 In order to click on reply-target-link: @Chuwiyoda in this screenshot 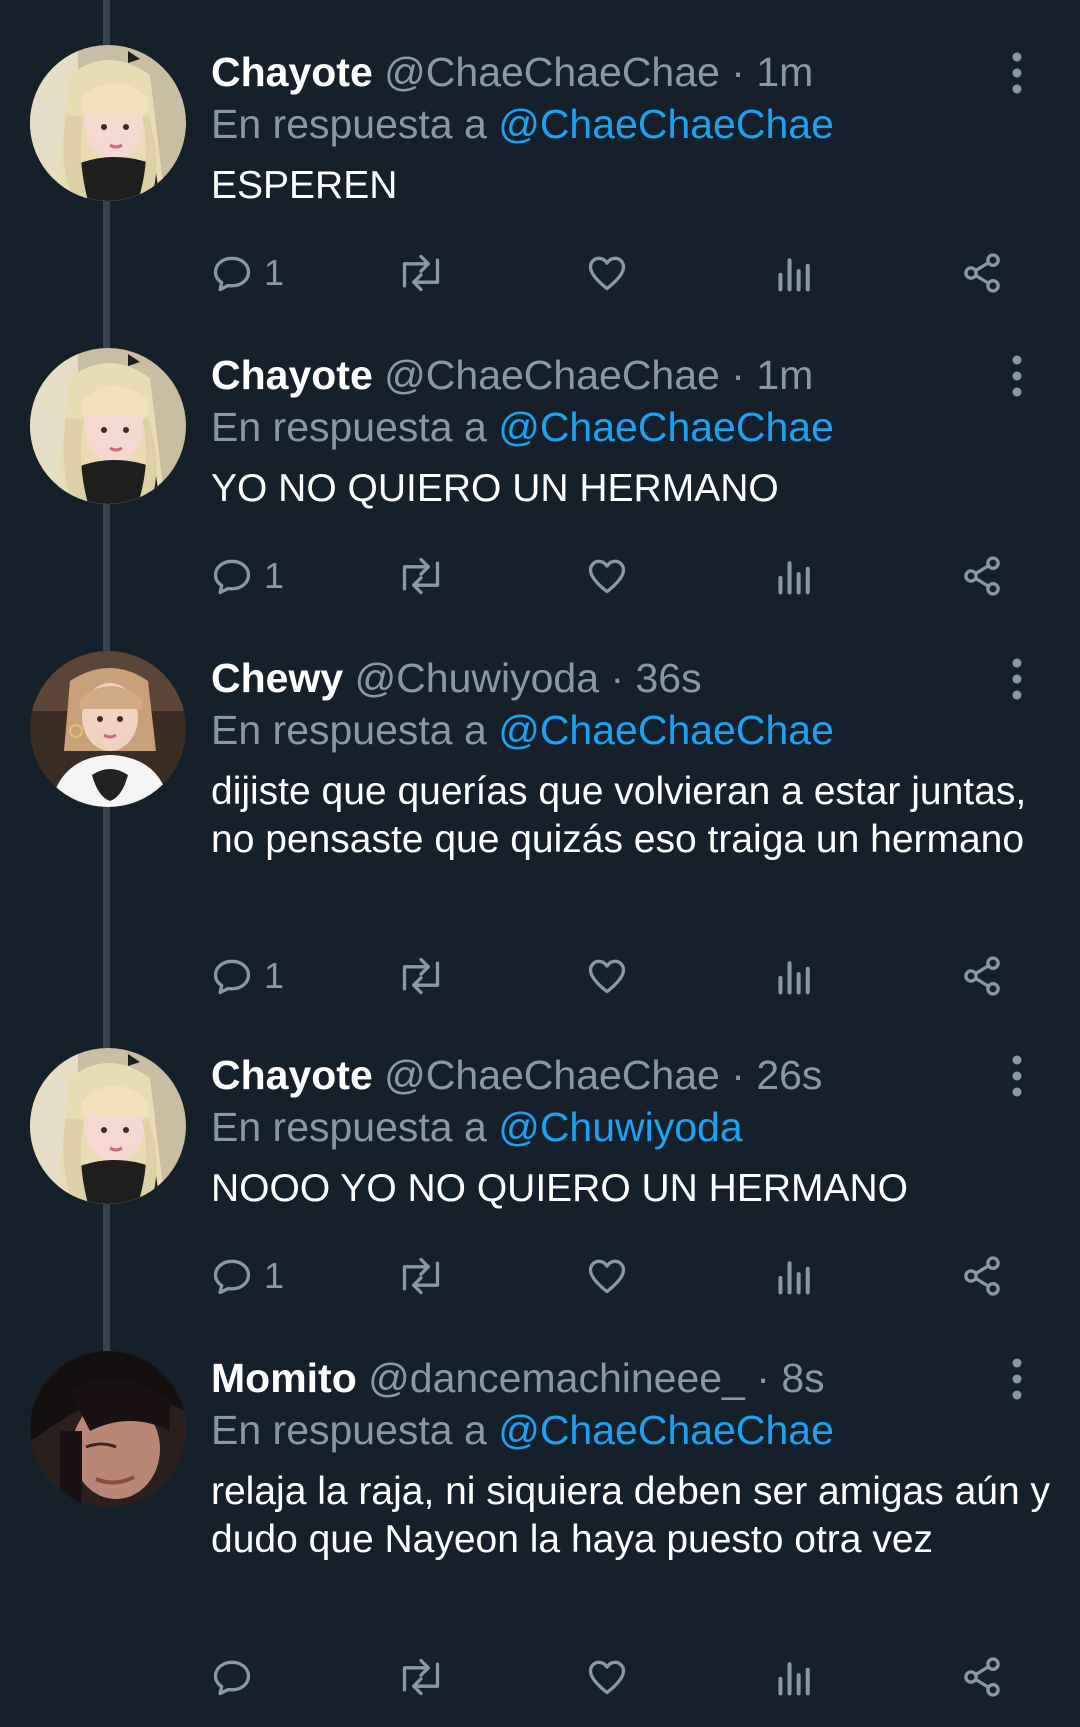, I will do `click(620, 1127)`.